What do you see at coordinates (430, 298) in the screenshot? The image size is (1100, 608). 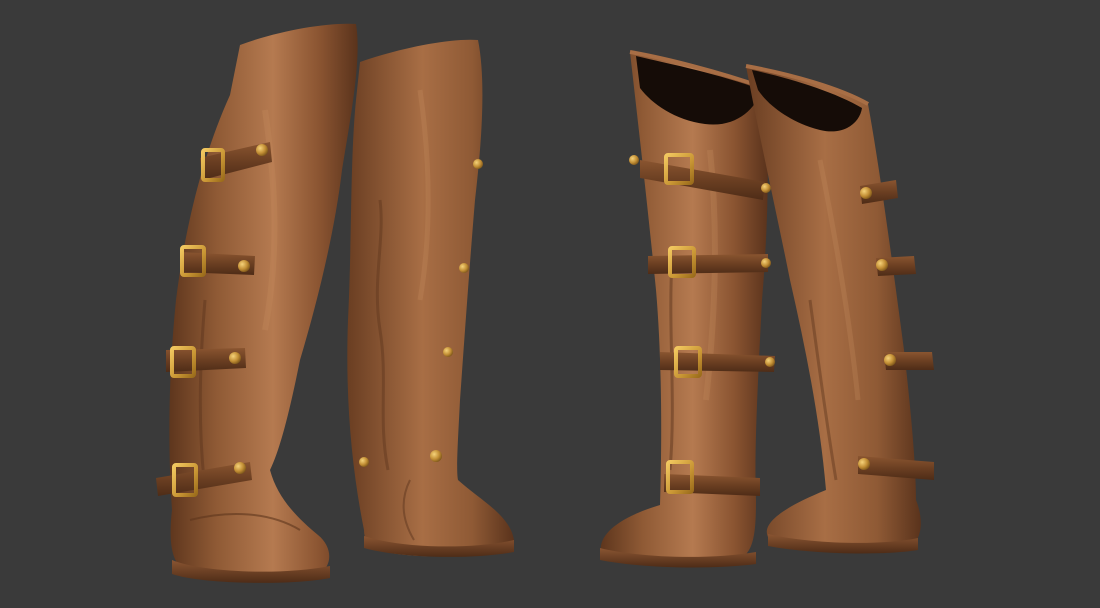 I see `boot-left-back` at bounding box center [430, 298].